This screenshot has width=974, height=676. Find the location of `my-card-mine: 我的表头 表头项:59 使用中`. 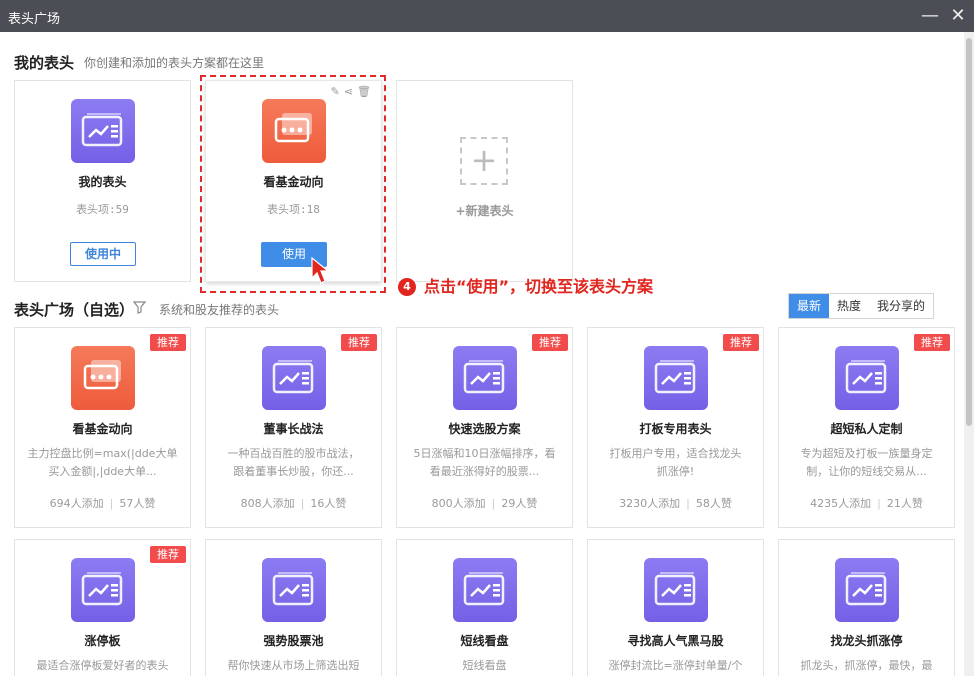

my-card-mine: 我的表头 表头项:59 使用中 is located at coordinates (102, 181).